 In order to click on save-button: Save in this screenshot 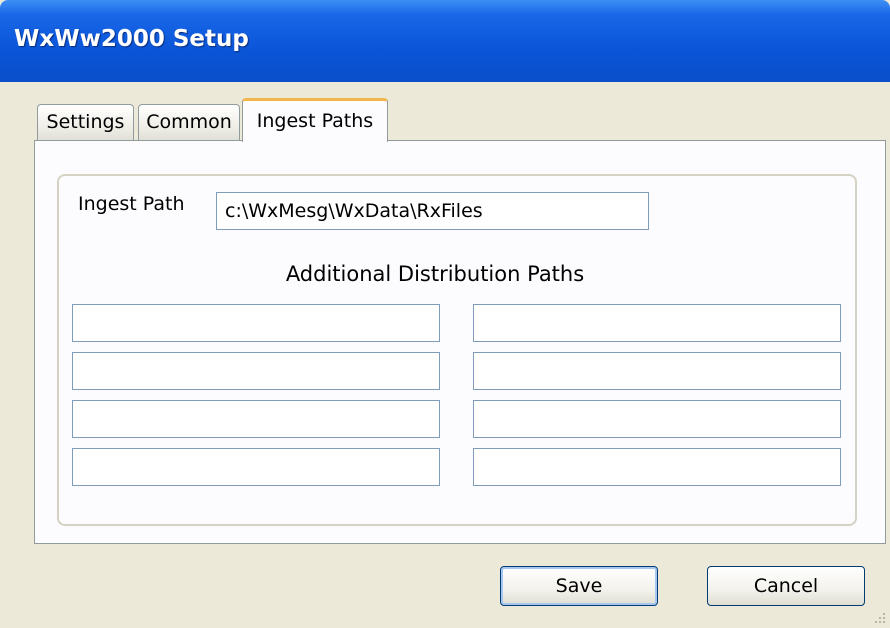, I will do `click(579, 586)`.